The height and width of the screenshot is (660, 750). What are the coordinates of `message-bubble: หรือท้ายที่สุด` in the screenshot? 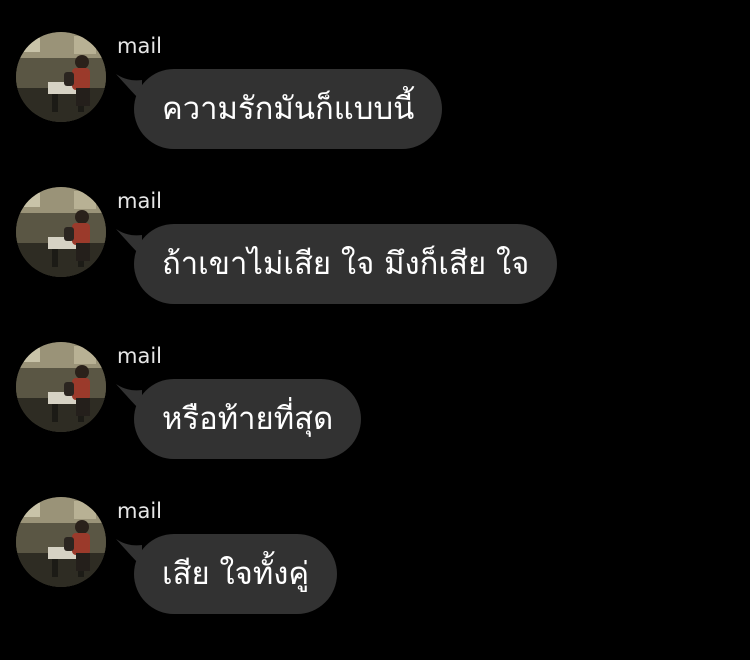 It's located at (248, 419).